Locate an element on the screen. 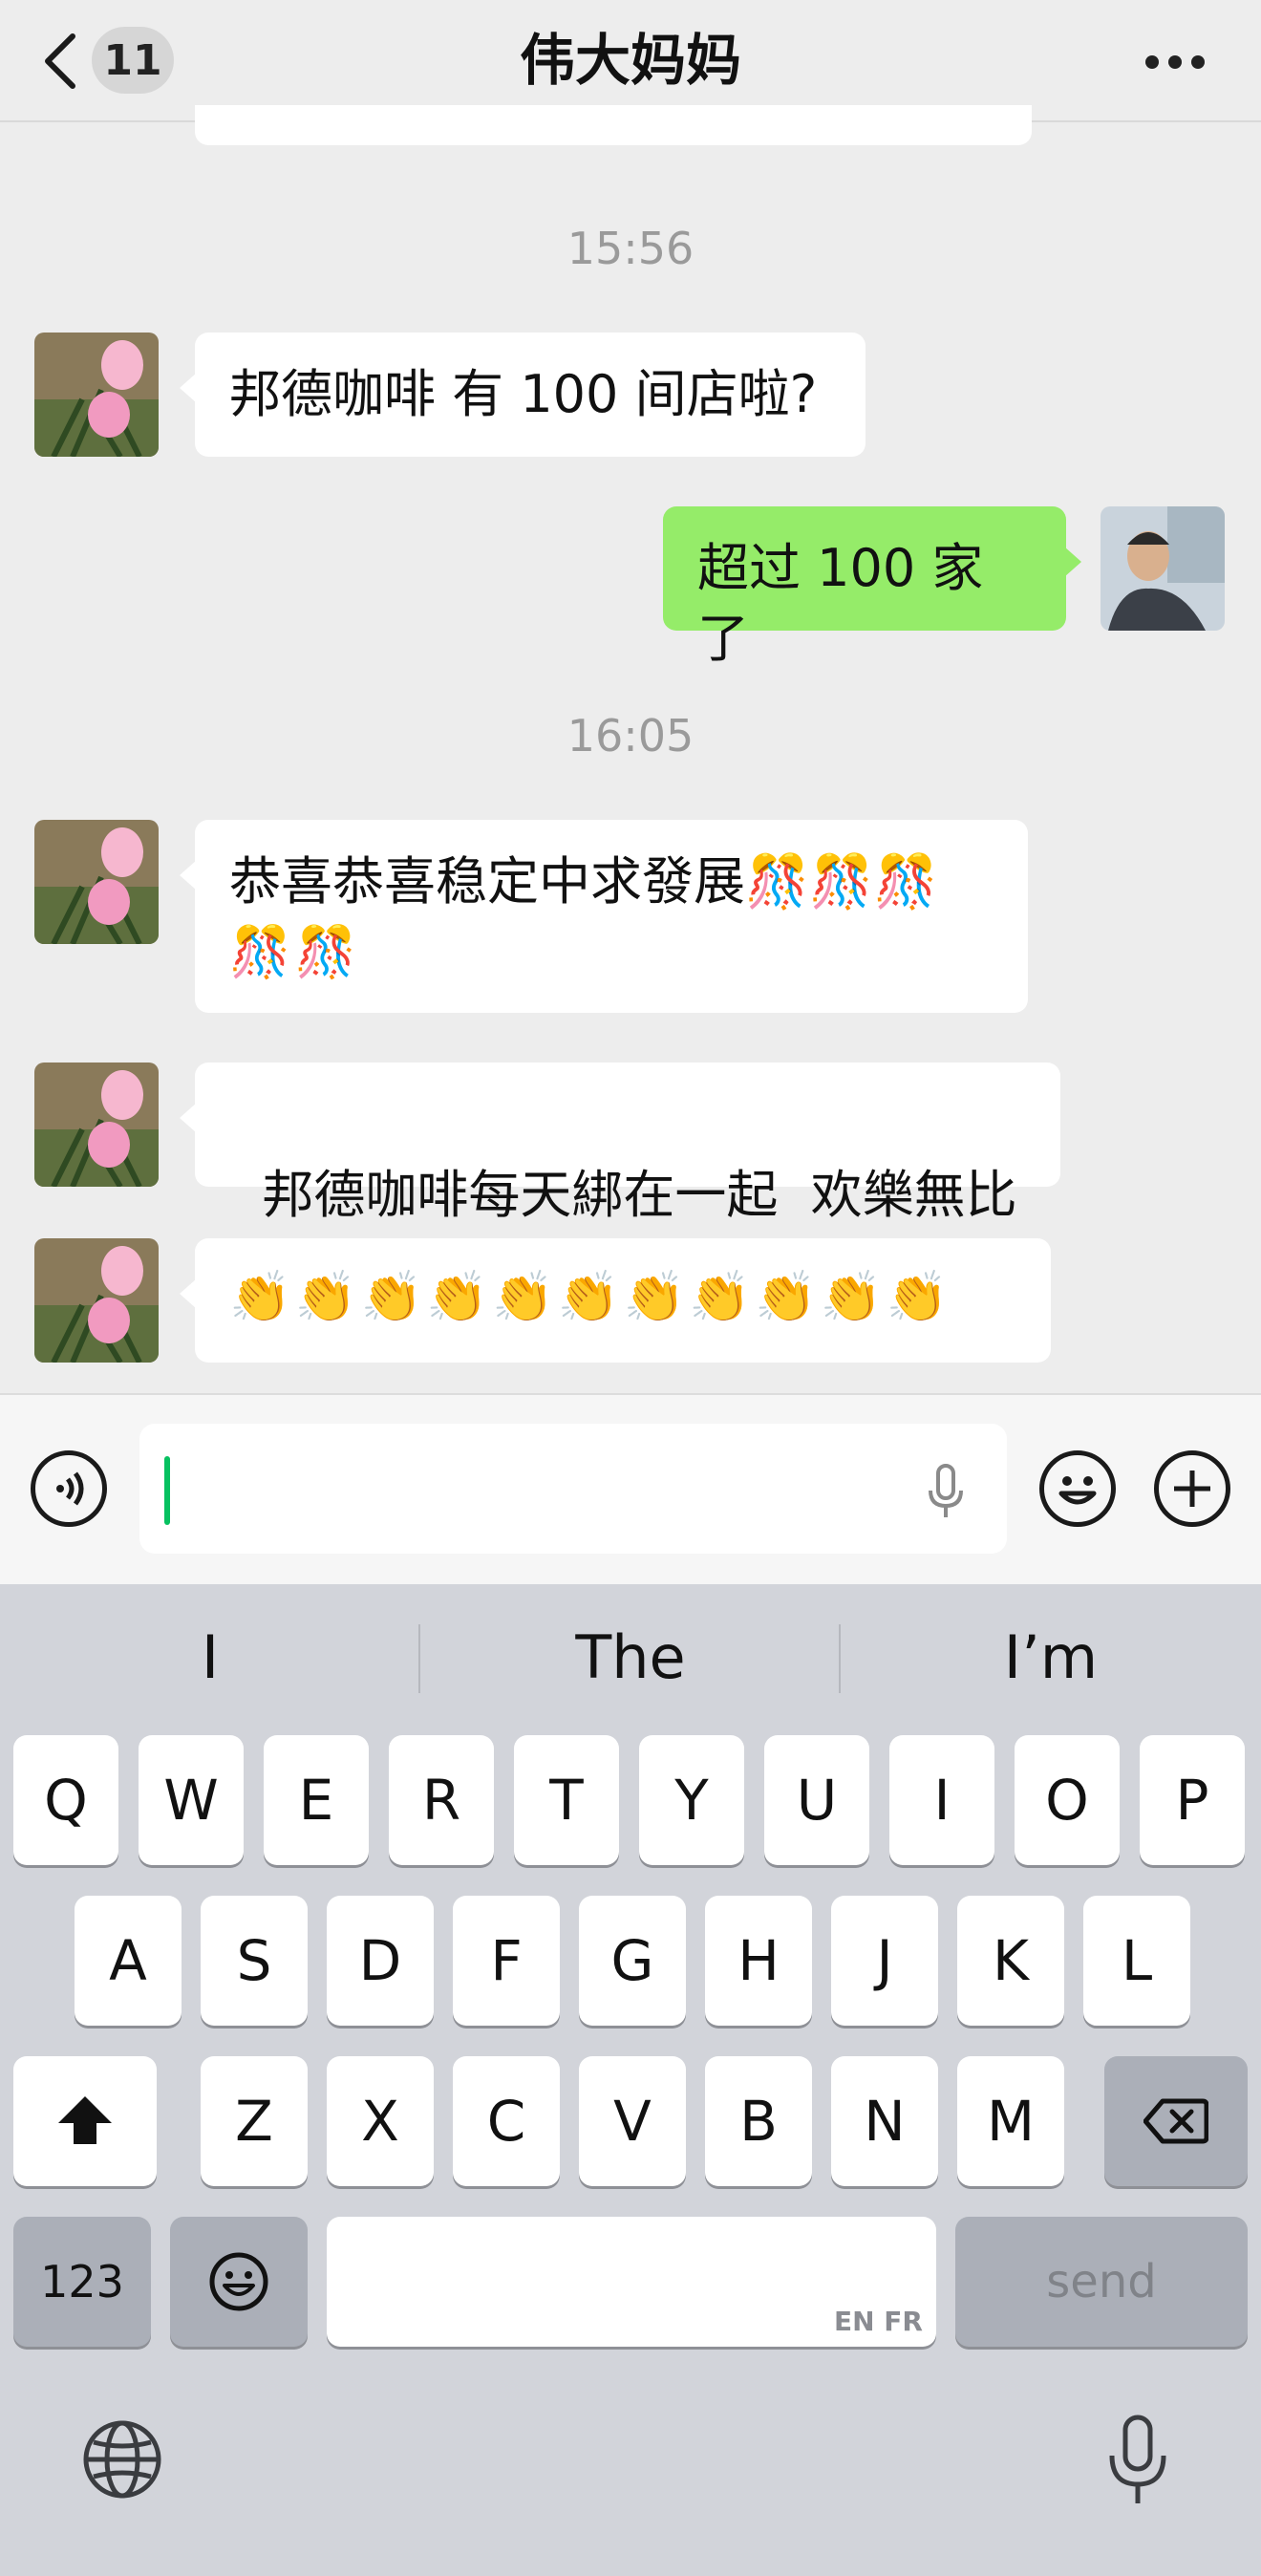 The height and width of the screenshot is (2576, 1261). message-text: 邦德咖啡 有 100 间店啦? is located at coordinates (524, 394).